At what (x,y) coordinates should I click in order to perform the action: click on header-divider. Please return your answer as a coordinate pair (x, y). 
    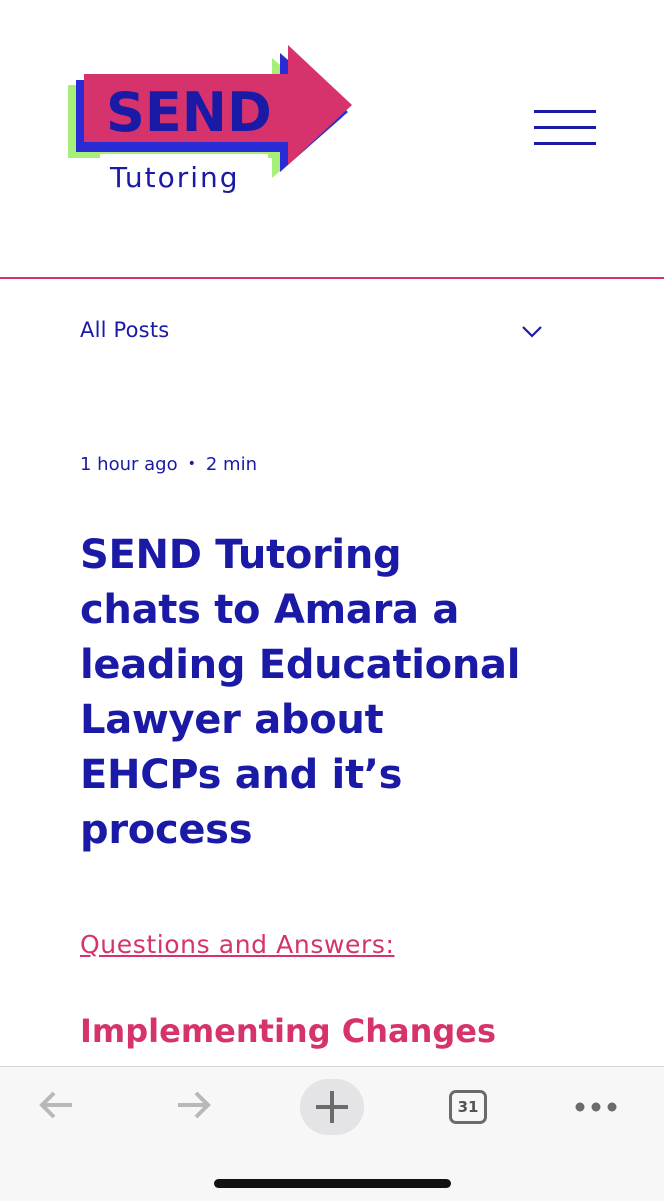
    Looking at the image, I should click on (332, 278).